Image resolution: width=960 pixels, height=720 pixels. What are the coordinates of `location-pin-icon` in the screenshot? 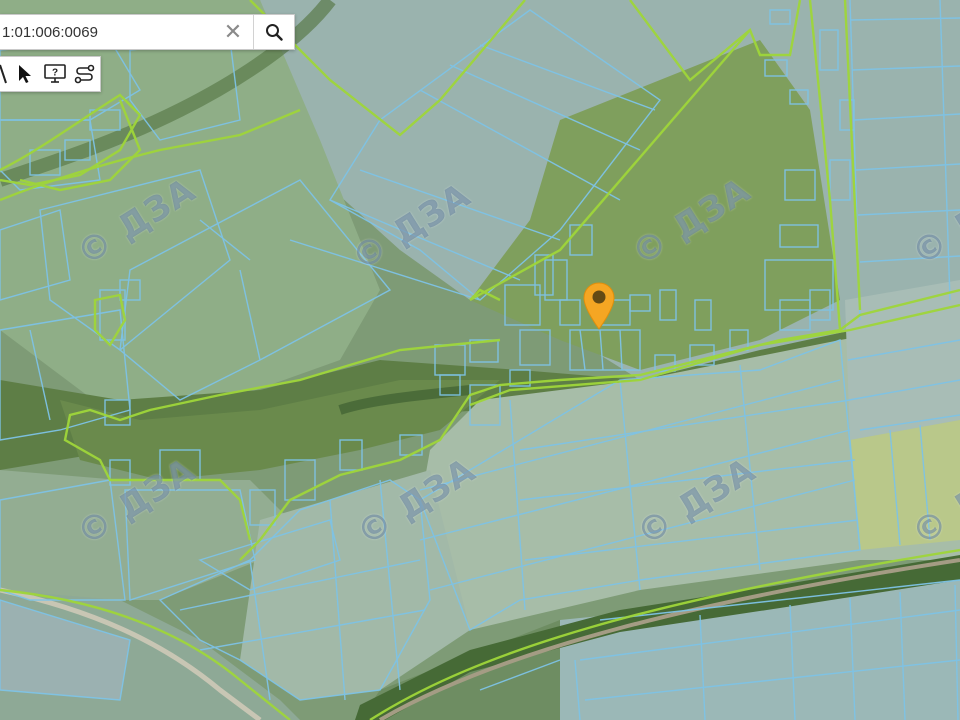 It's located at (599, 306).